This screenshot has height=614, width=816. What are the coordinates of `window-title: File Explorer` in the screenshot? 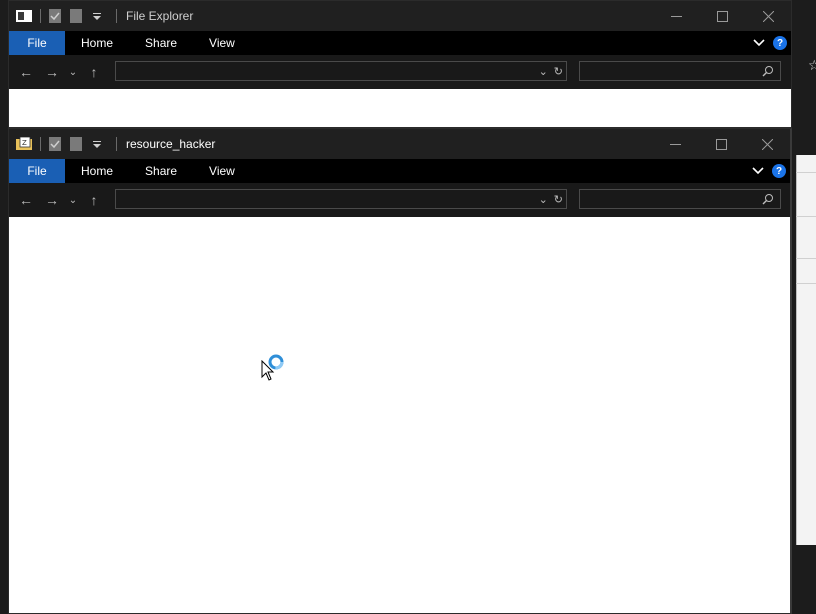 It's located at (160, 16).